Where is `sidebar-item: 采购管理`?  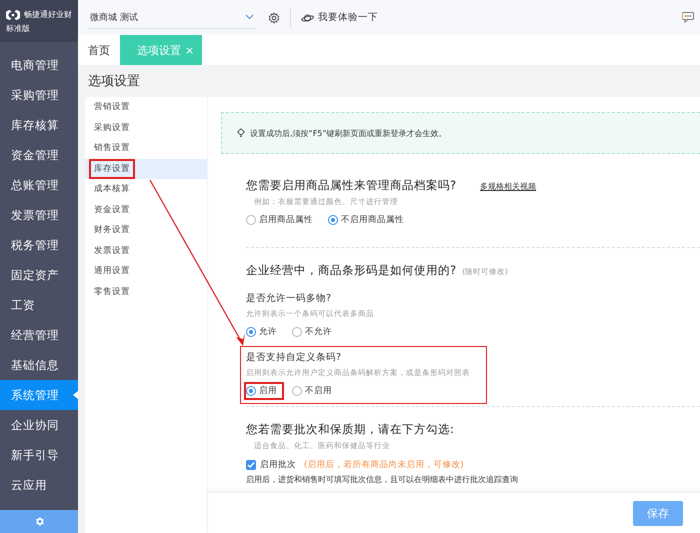 sidebar-item: 采购管理 is located at coordinates (39, 95).